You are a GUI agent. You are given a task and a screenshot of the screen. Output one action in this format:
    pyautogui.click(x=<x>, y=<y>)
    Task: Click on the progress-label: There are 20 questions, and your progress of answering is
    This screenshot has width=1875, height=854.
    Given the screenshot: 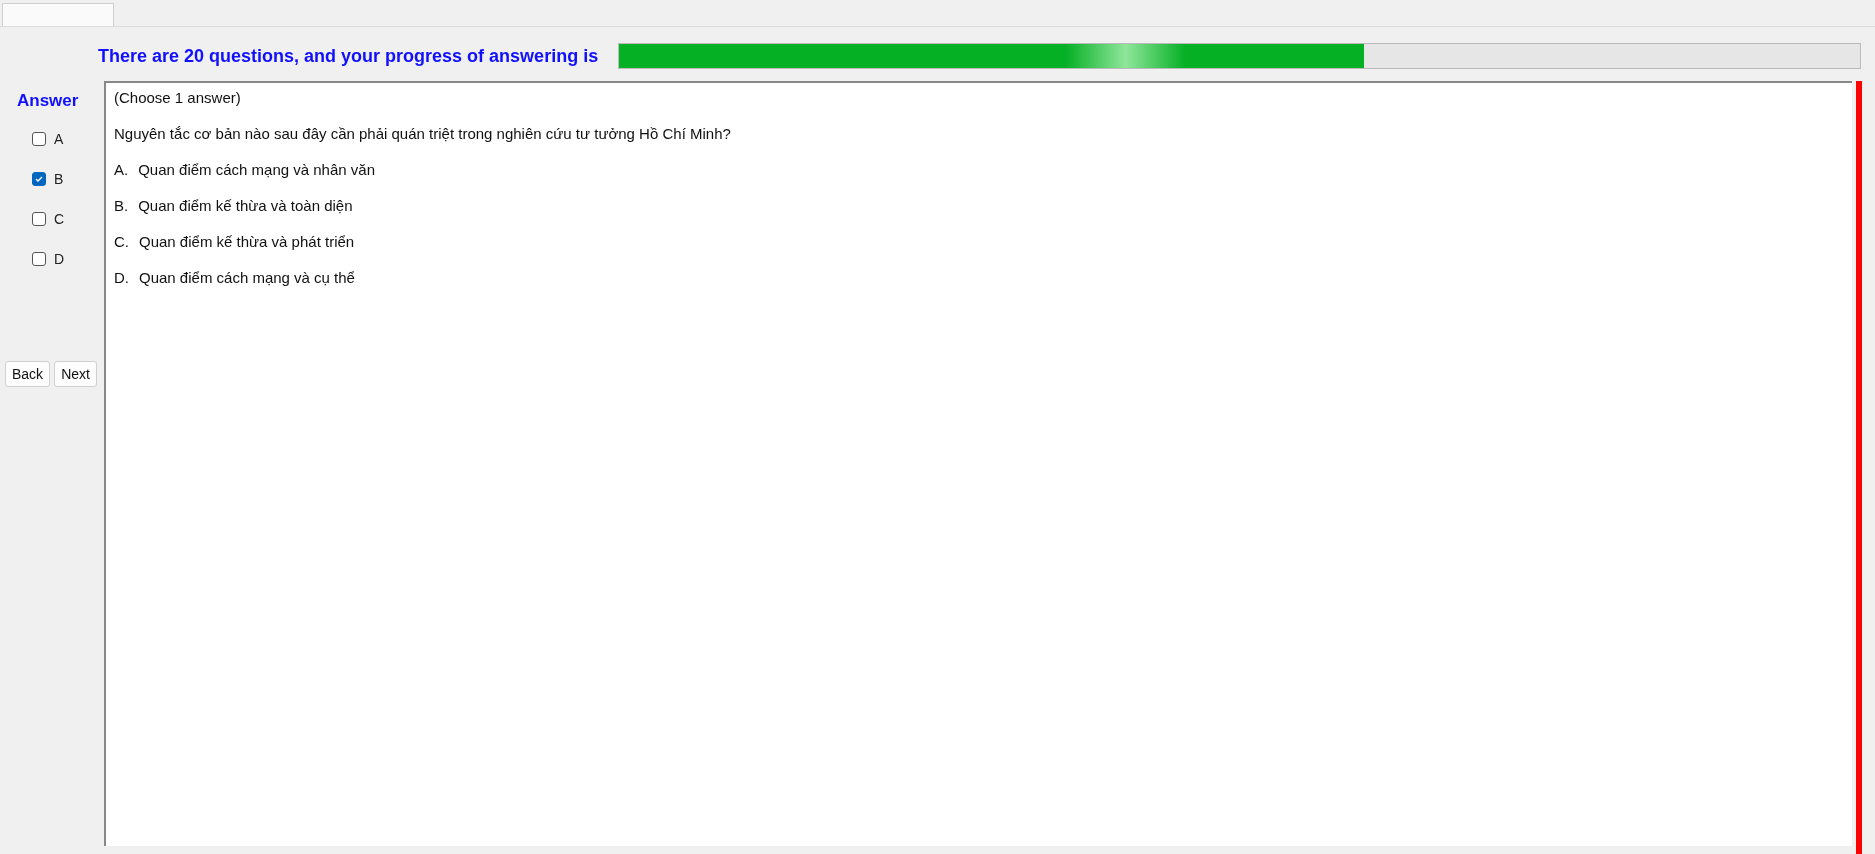 What is the action you would take?
    pyautogui.click(x=348, y=56)
    